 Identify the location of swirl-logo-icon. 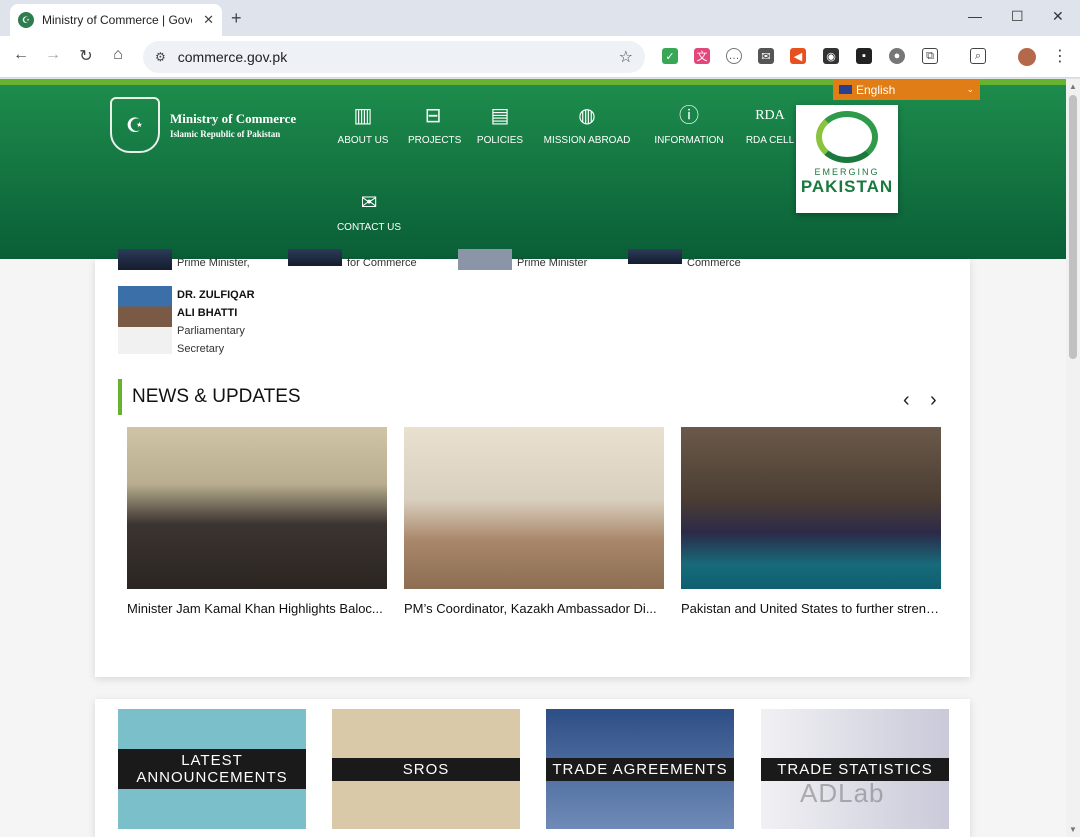
(847, 137).